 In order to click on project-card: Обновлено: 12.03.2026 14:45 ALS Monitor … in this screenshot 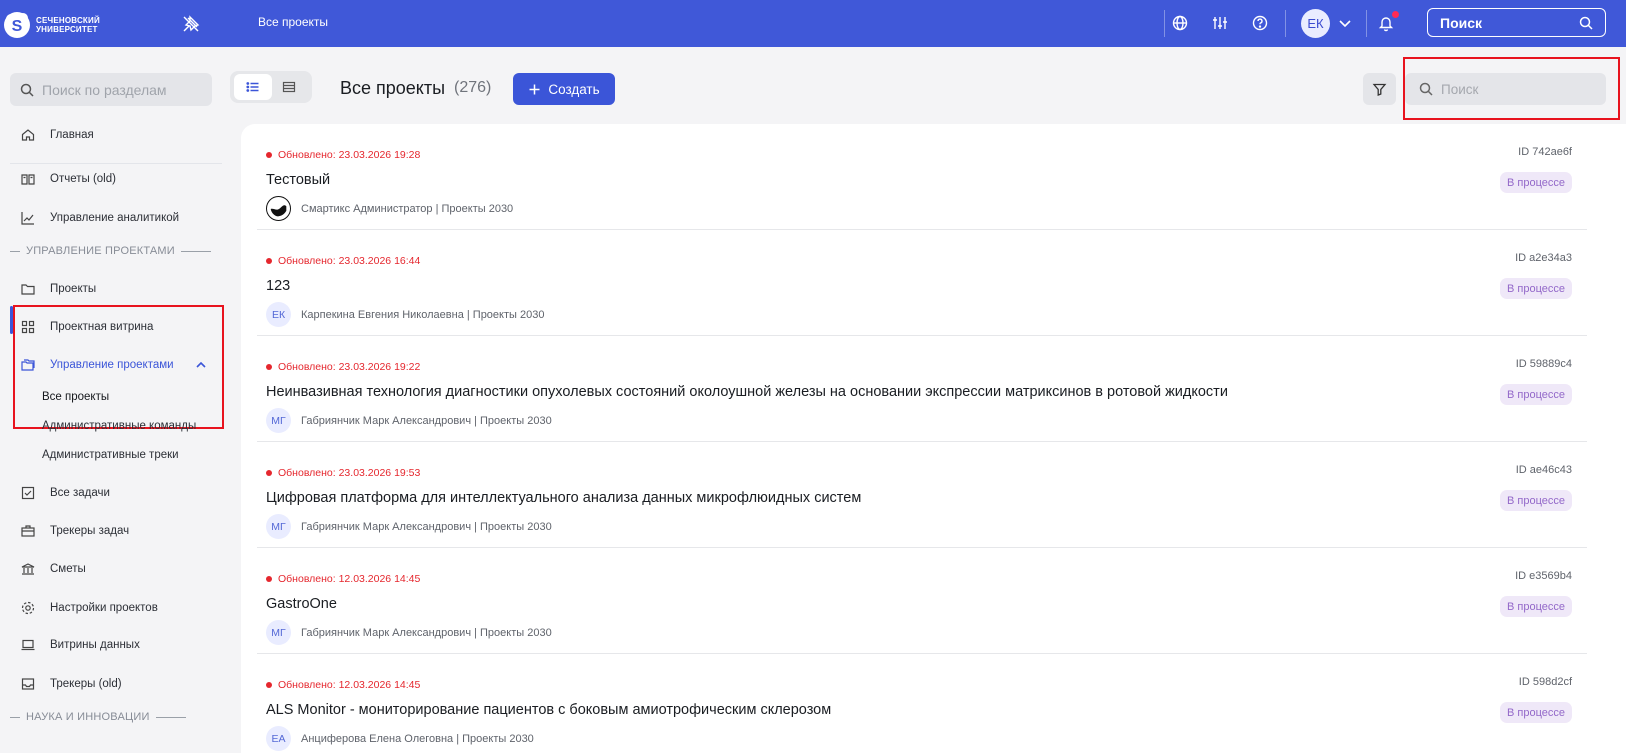, I will do `click(922, 703)`.